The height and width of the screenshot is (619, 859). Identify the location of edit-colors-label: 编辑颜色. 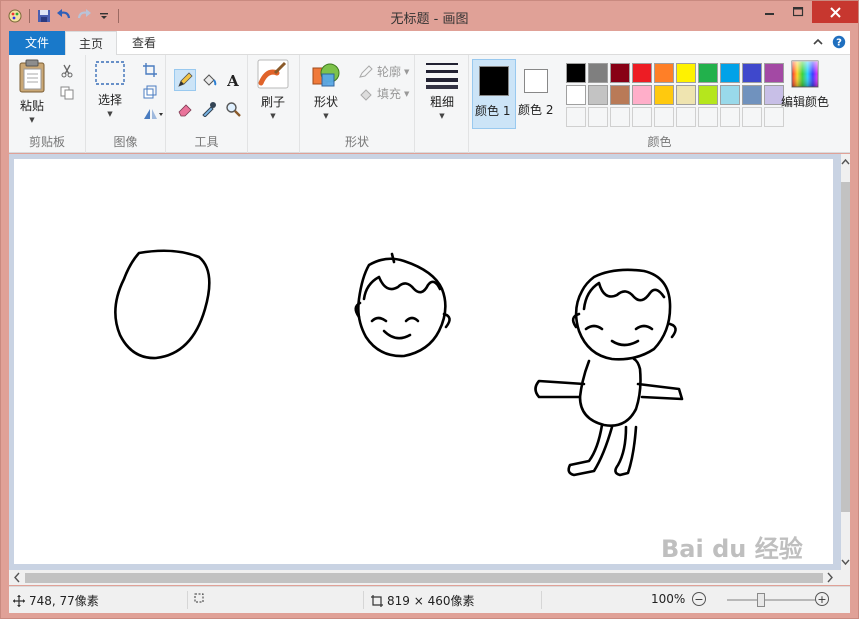
(805, 102).